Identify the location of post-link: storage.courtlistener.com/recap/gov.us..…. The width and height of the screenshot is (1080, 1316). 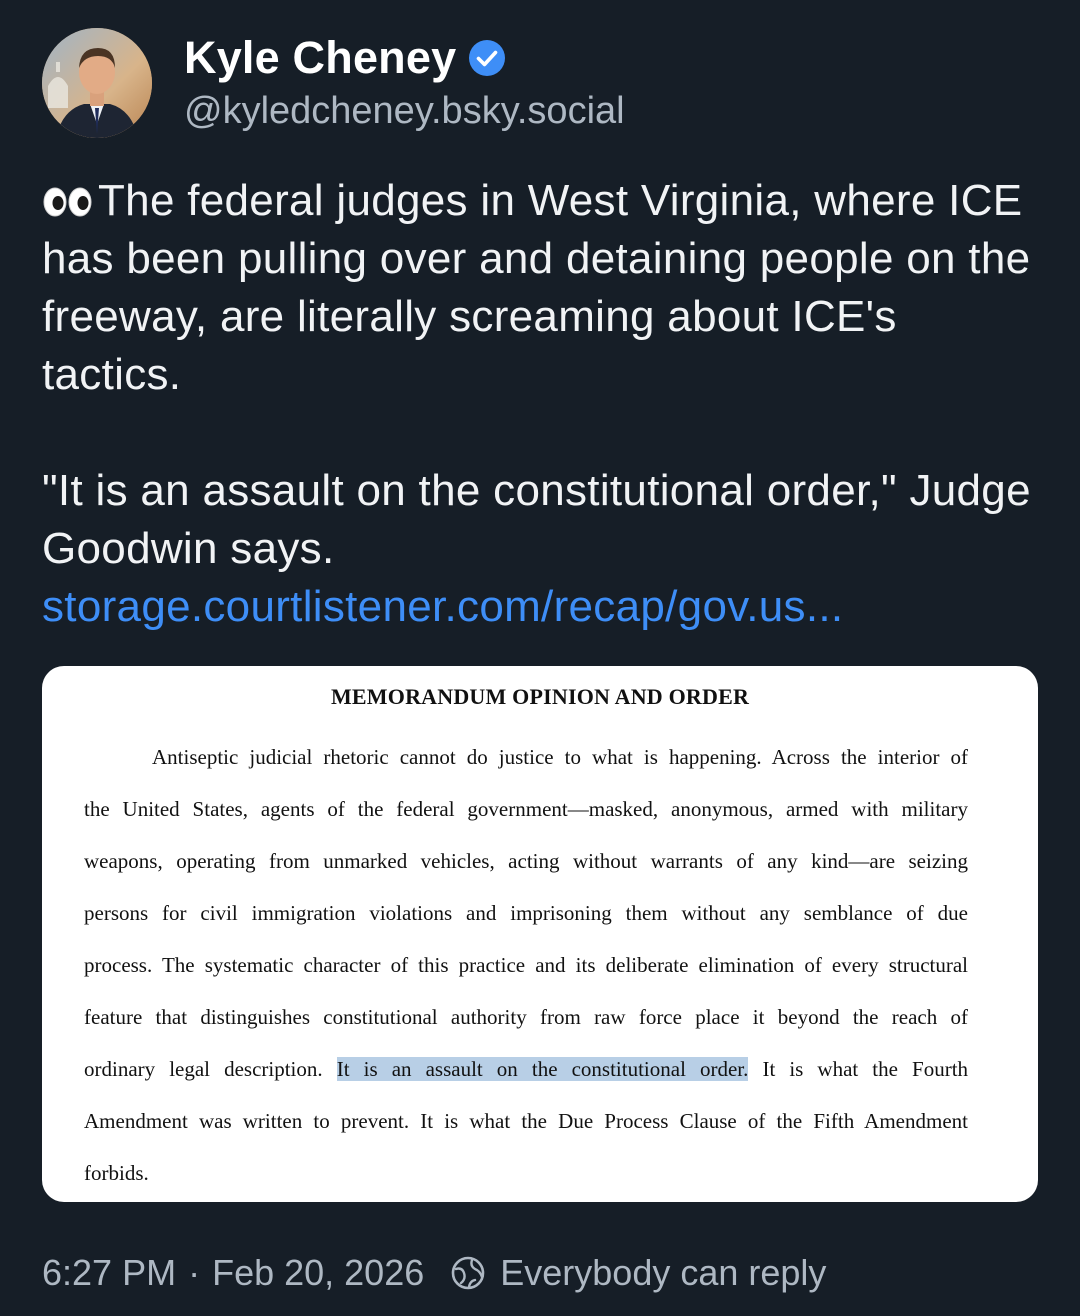
(442, 606).